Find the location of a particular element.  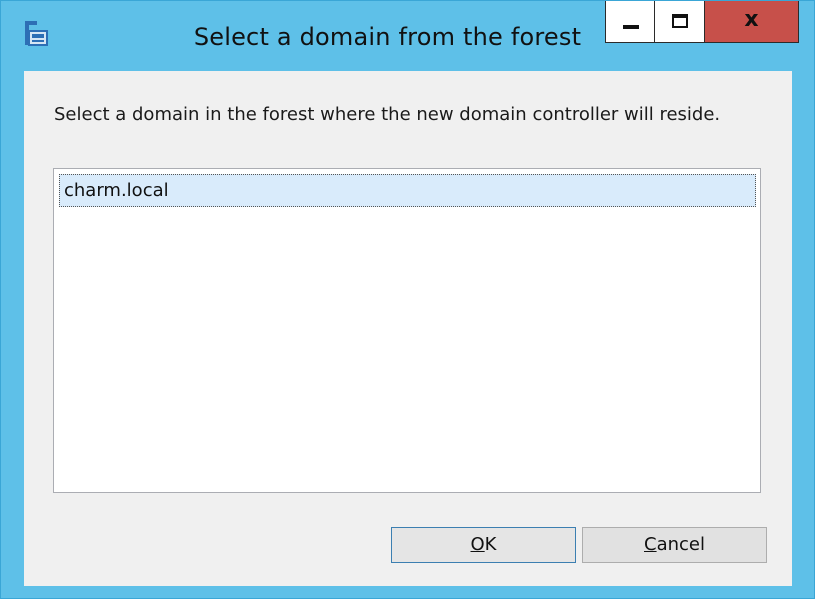

ok-label-rest: K is located at coordinates (490, 544).